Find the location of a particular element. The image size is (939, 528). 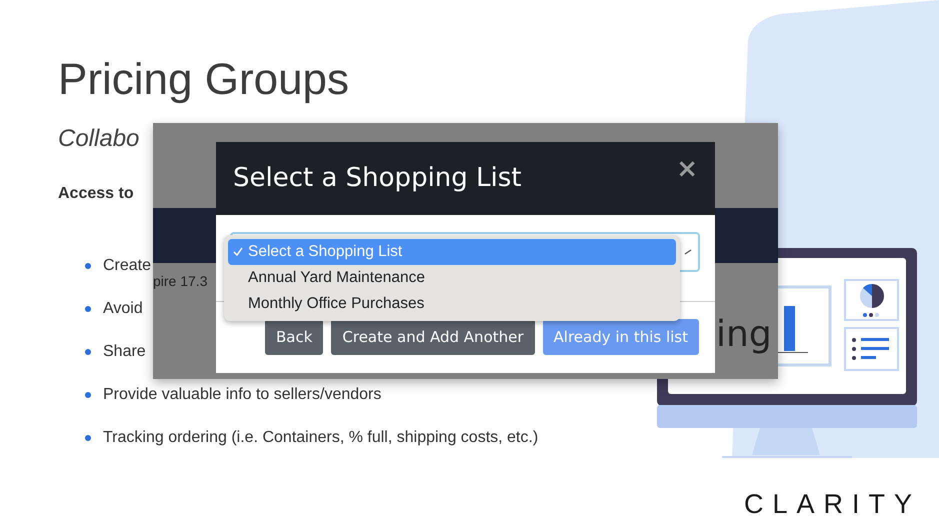

logo: CLARITY is located at coordinates (833, 504).